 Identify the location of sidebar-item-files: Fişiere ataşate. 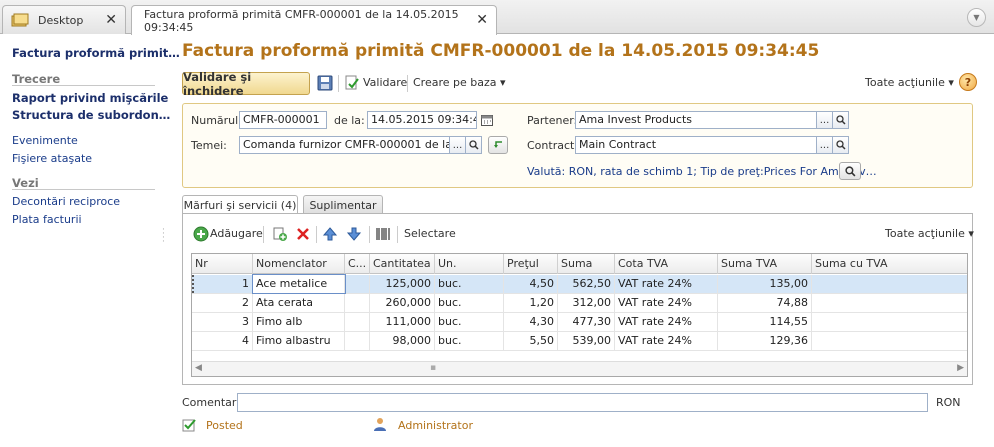
(52, 158).